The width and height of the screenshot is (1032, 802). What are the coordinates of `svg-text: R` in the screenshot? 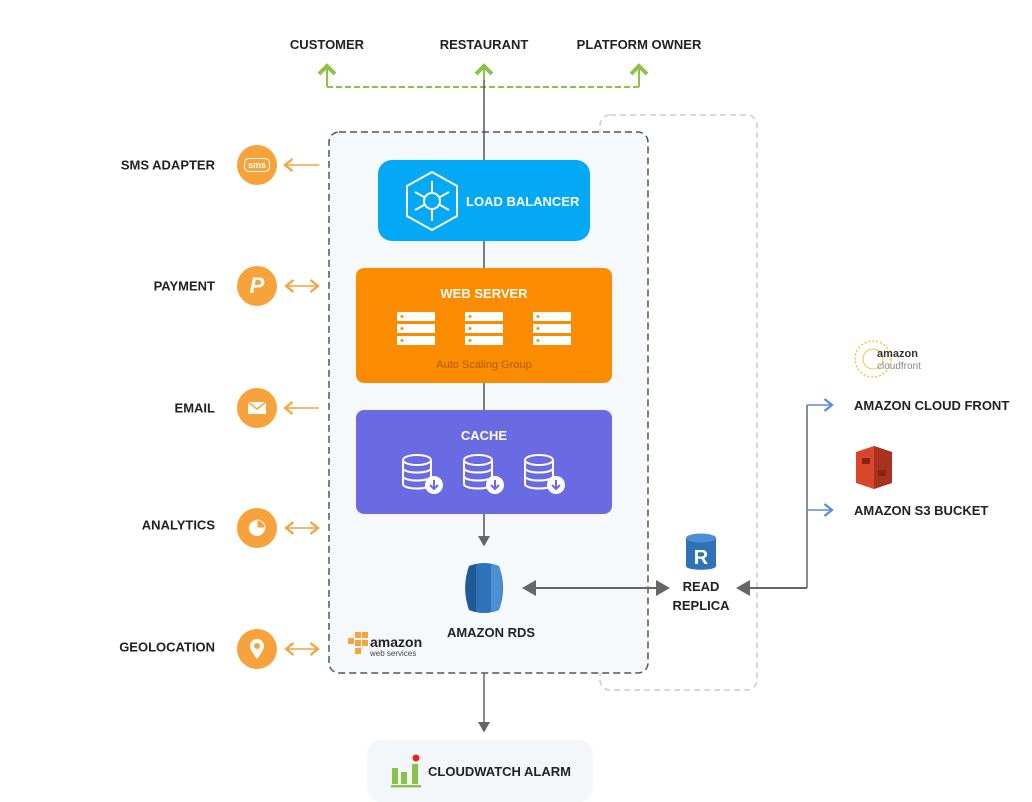 It's located at (701, 558).